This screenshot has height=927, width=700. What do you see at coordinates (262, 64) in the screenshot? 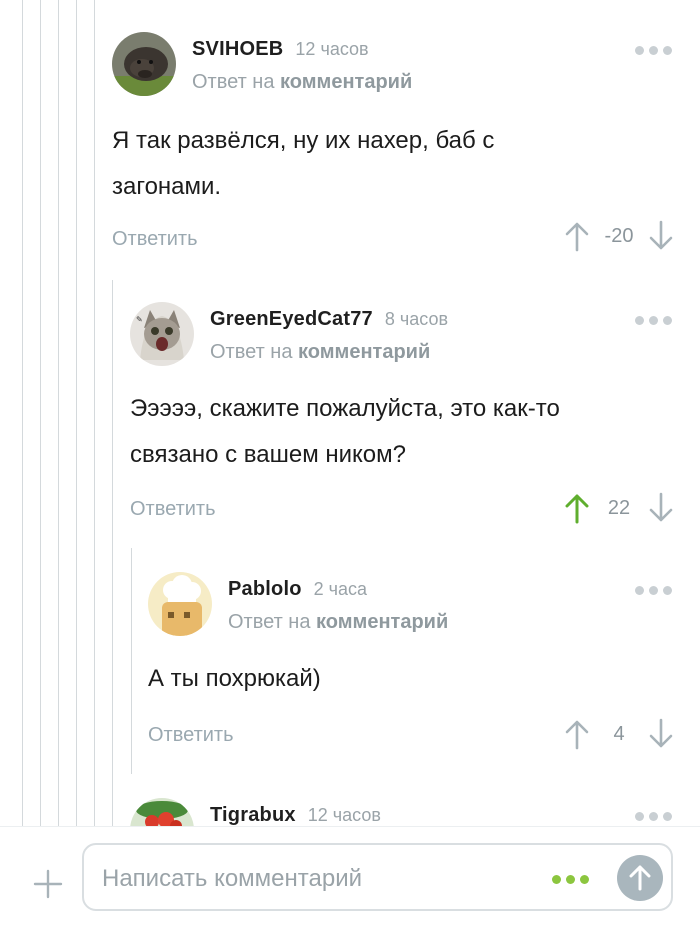
I see `comment-header: SVIHOEB 12 часов Ответ на комментарий` at bounding box center [262, 64].